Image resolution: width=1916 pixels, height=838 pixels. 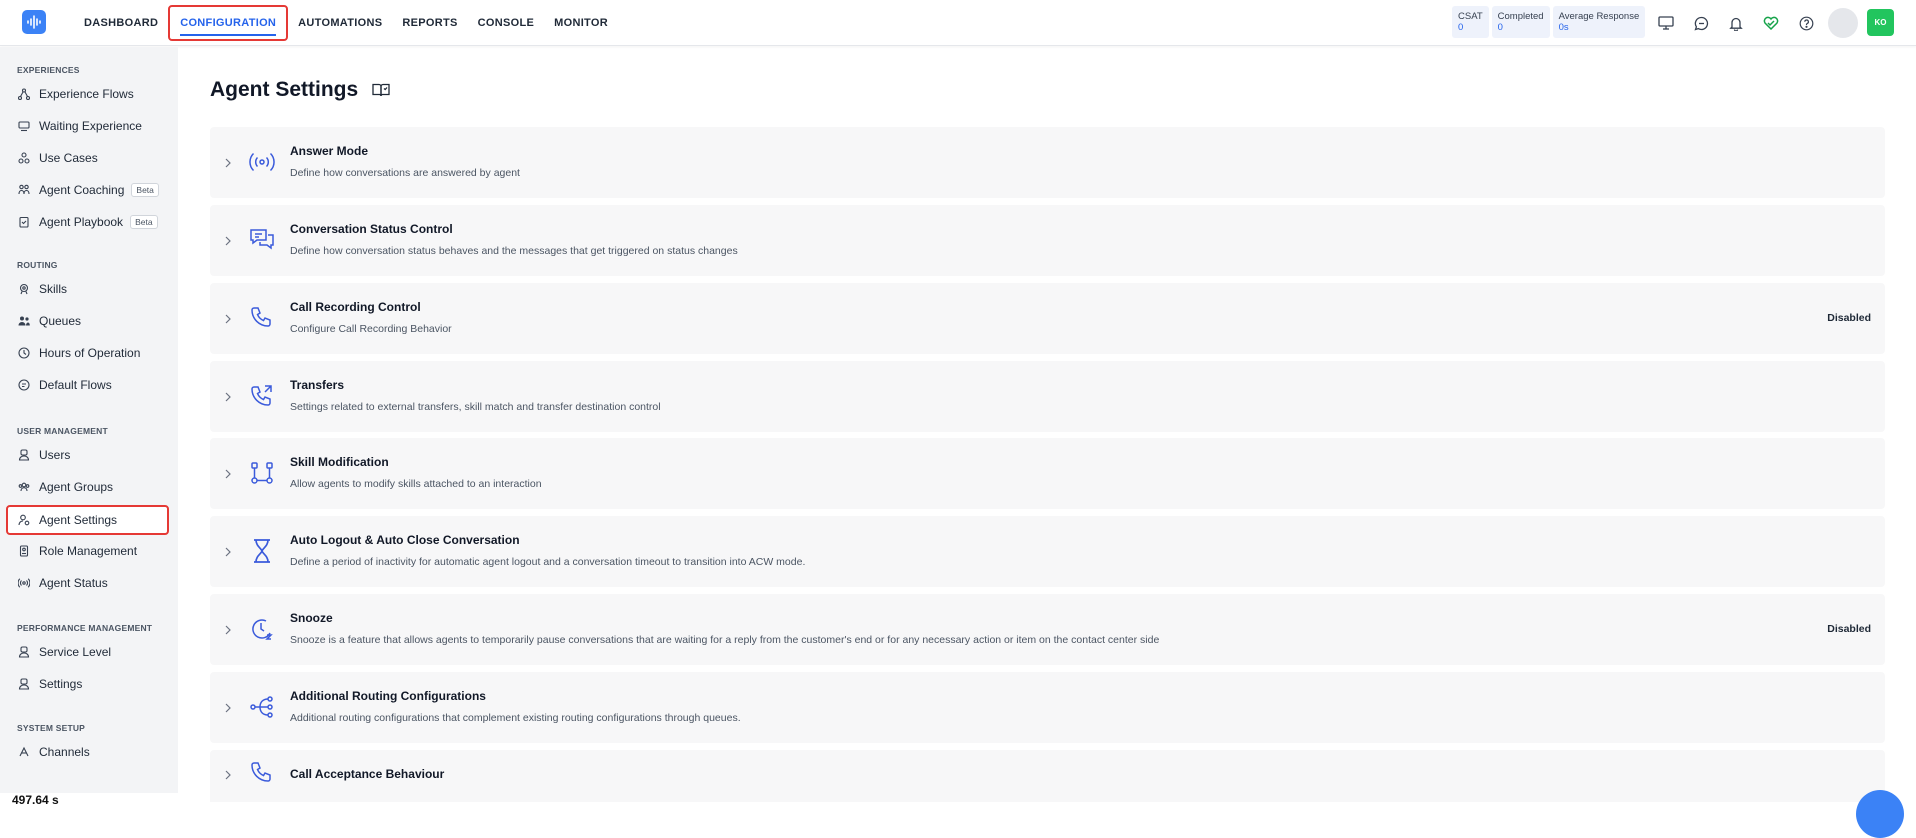 I want to click on sidebar-item-agent-status: Agent Status, so click(x=87, y=583).